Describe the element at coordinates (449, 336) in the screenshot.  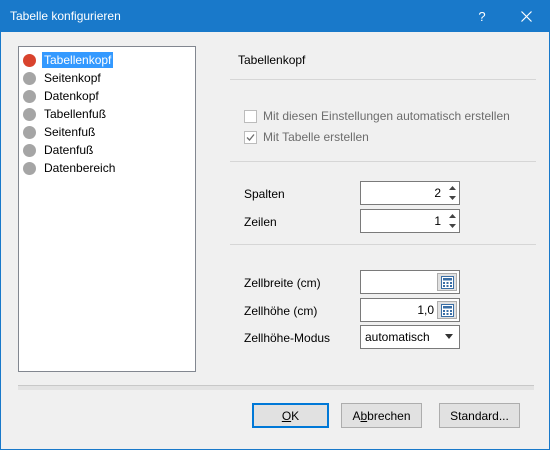
I see `chevron-down-icon` at that location.